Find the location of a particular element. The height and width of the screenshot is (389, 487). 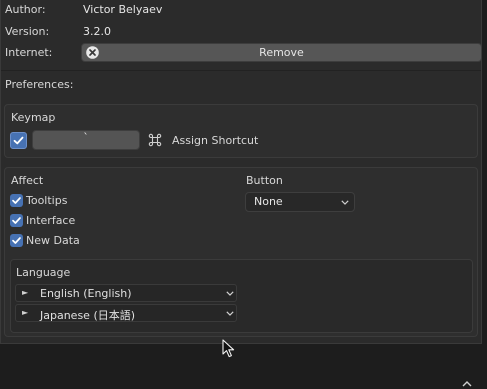

button-dropdown-value: None is located at coordinates (268, 201).